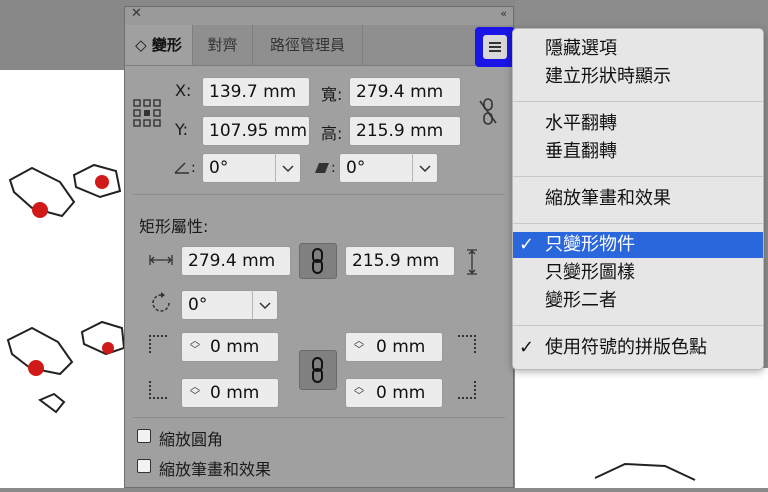  Describe the element at coordinates (181, 168) in the screenshot. I see `rotate-angle-icon` at that location.